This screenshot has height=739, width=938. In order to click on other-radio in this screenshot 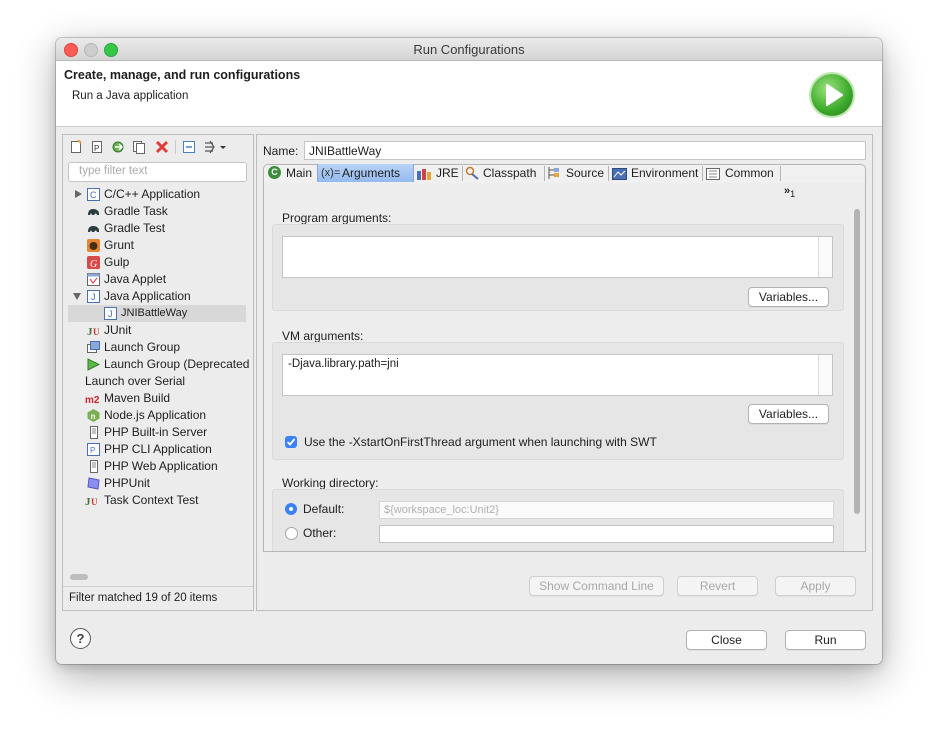, I will do `click(291, 533)`.